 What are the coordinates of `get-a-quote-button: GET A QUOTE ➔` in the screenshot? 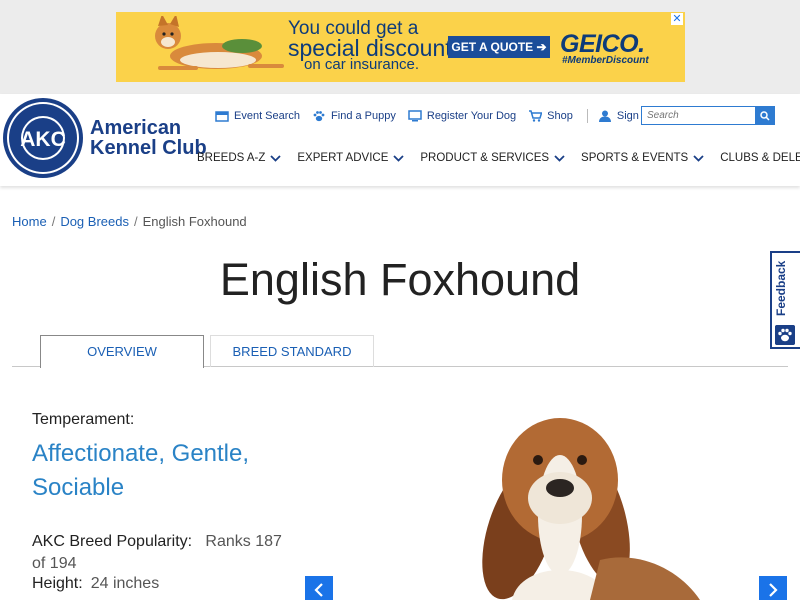 It's located at (499, 47).